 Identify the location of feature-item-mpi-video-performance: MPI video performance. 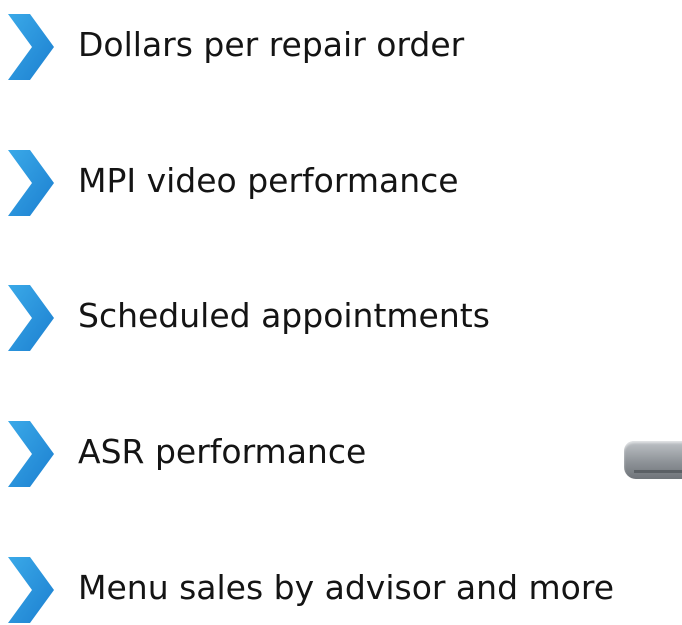
(341, 183).